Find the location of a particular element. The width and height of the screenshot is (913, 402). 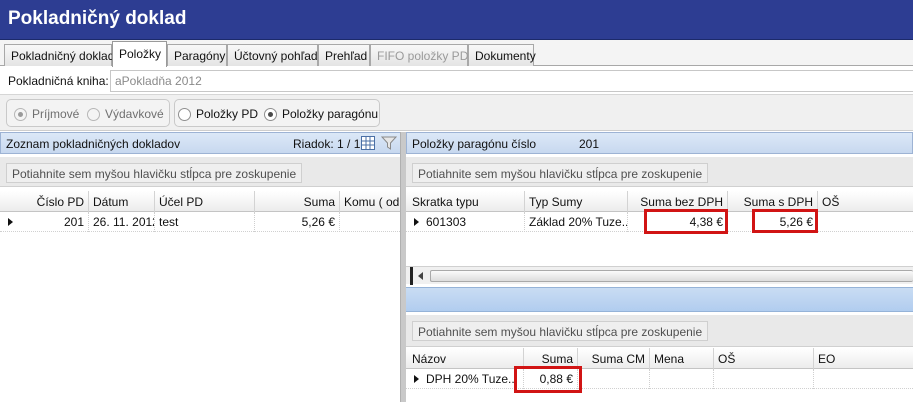

radio-polozky-paragonu-indicator is located at coordinates (270, 114).